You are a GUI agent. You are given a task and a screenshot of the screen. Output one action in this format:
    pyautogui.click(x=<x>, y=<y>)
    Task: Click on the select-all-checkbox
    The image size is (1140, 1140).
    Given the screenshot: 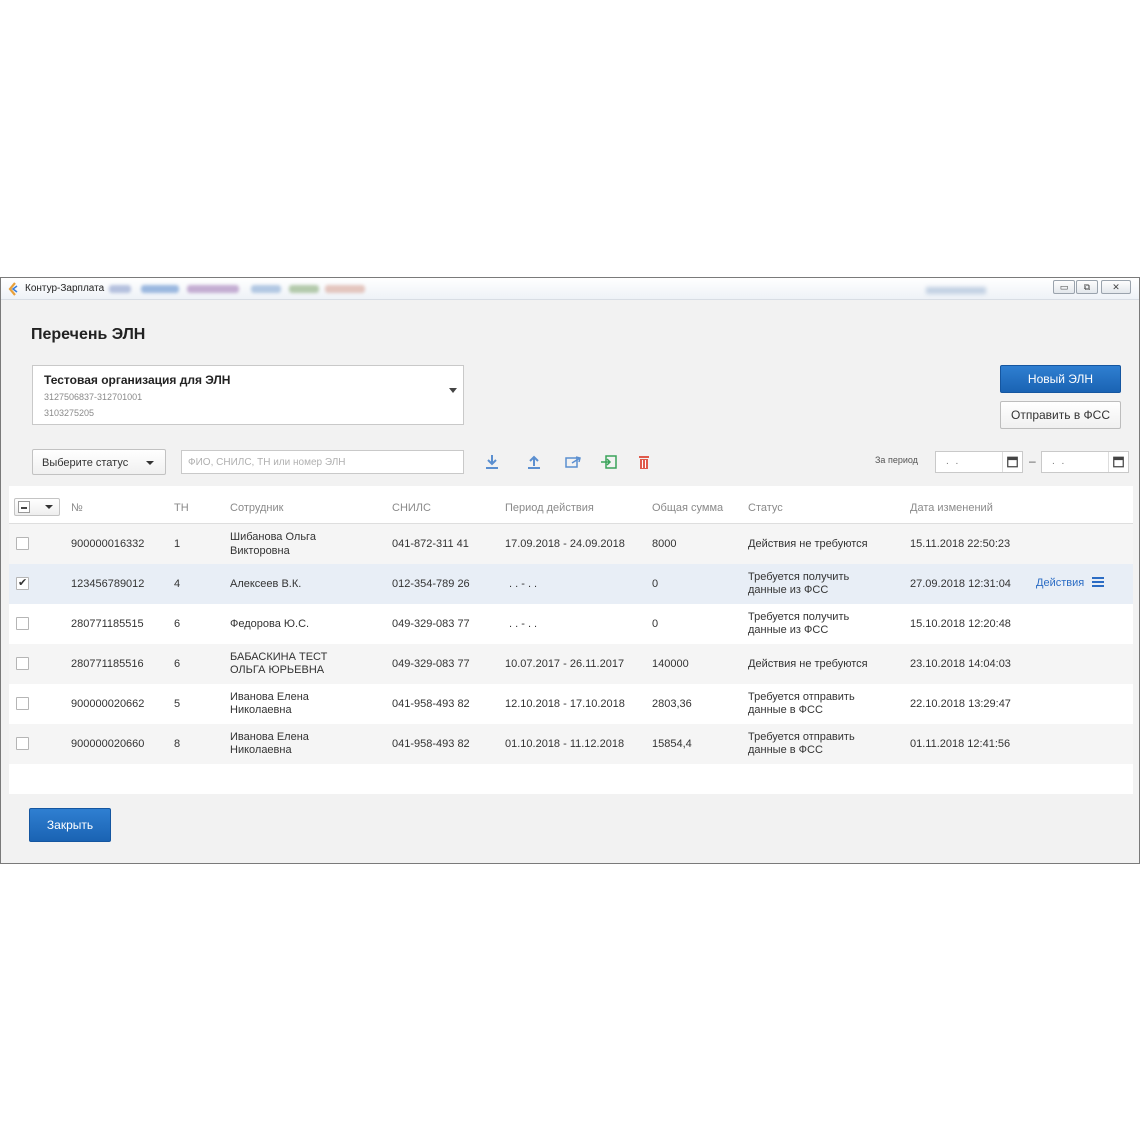 What is the action you would take?
    pyautogui.click(x=37, y=507)
    